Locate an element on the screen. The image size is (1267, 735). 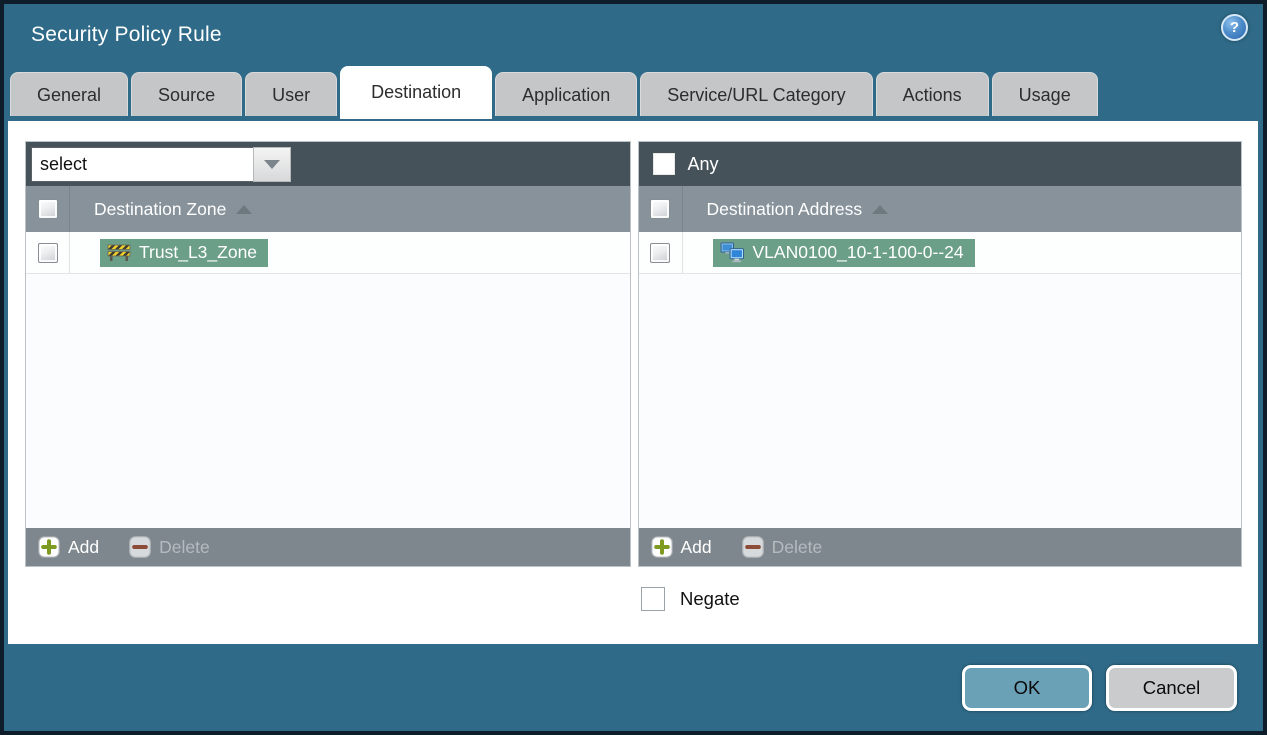
zone-item-label: Trust_L3_Zone is located at coordinates (198, 251).